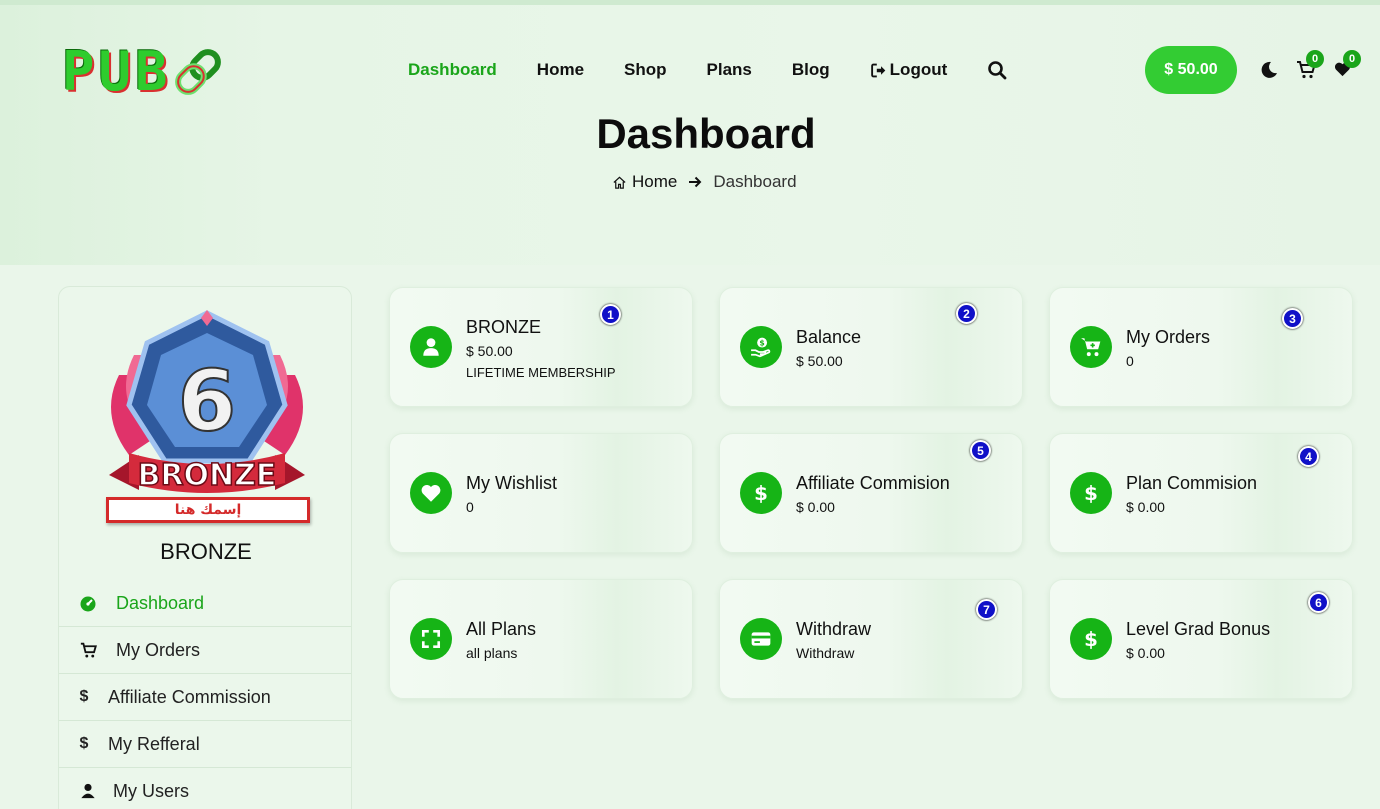 This screenshot has width=1380, height=809. Describe the element at coordinates (610, 314) in the screenshot. I see `step-marker: 1` at that location.